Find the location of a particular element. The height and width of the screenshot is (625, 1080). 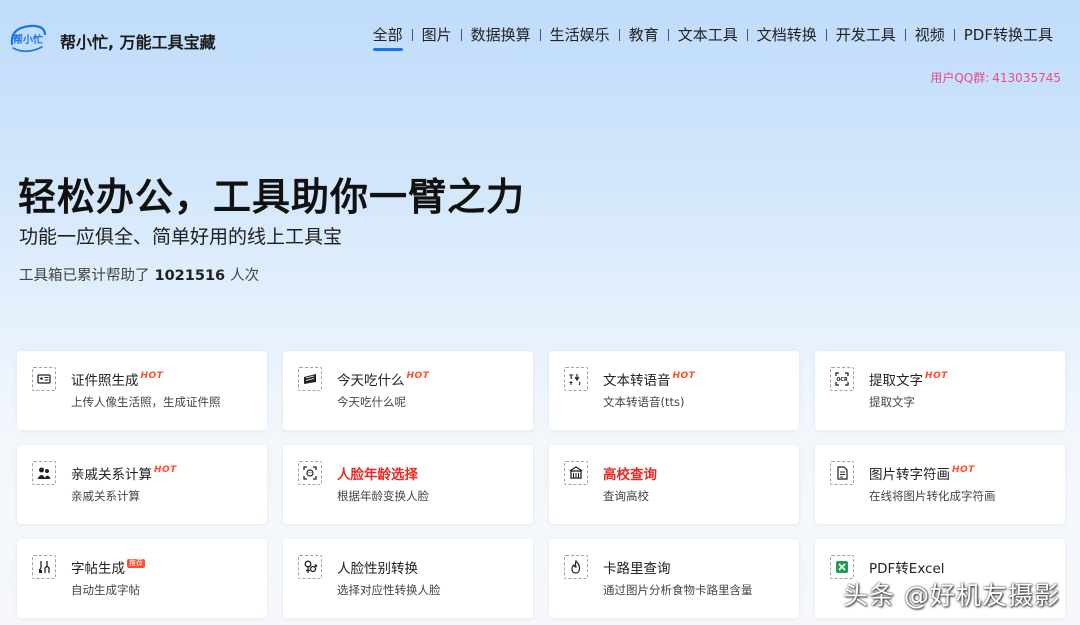

tool-card-title: 文本转语音 HOT is located at coordinates (649, 379).